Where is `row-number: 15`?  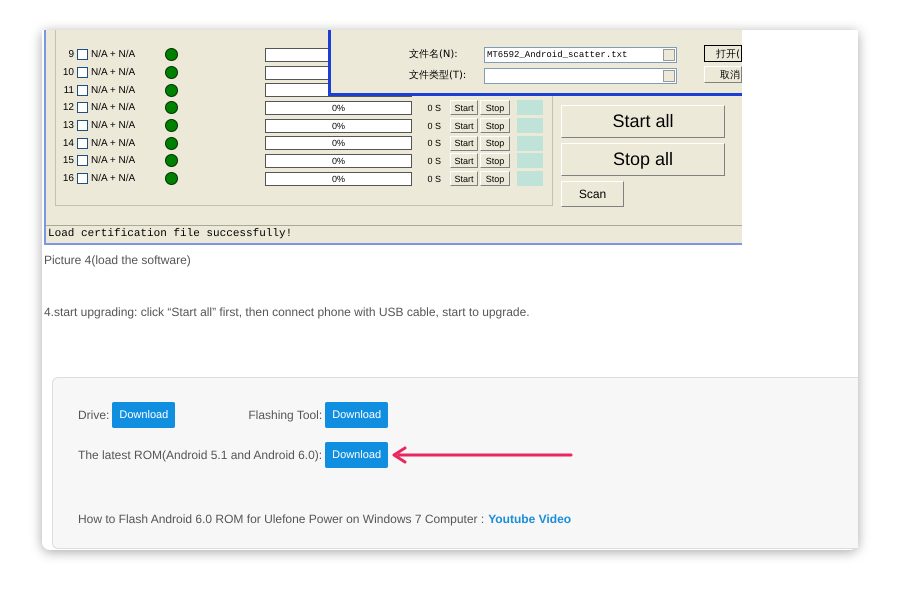 row-number: 15 is located at coordinates (68, 160).